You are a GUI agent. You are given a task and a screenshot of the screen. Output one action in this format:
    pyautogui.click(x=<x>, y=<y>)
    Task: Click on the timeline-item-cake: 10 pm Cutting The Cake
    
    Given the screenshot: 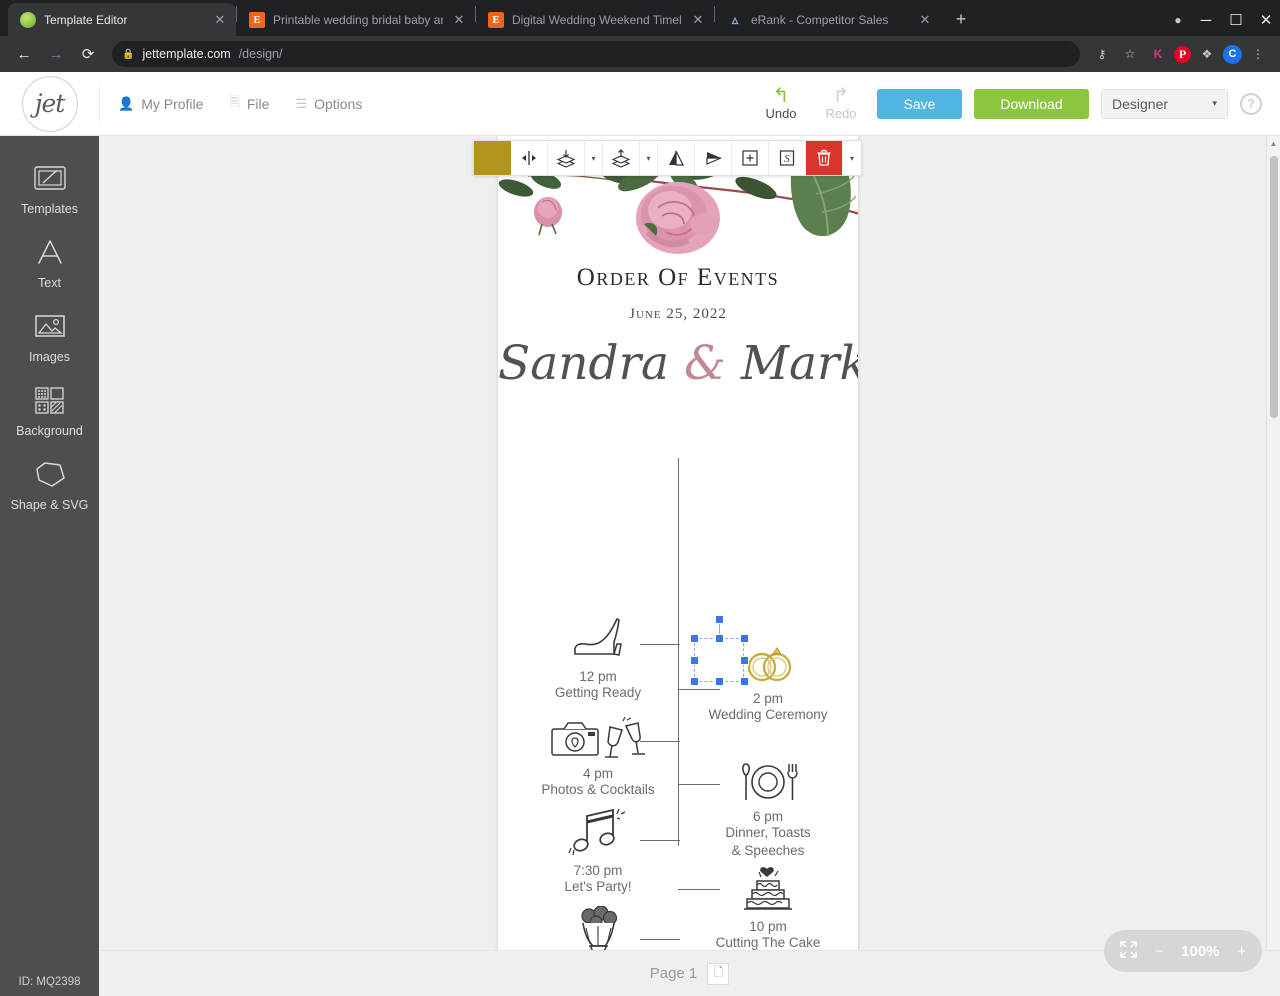 What is the action you would take?
    pyautogui.click(x=768, y=908)
    